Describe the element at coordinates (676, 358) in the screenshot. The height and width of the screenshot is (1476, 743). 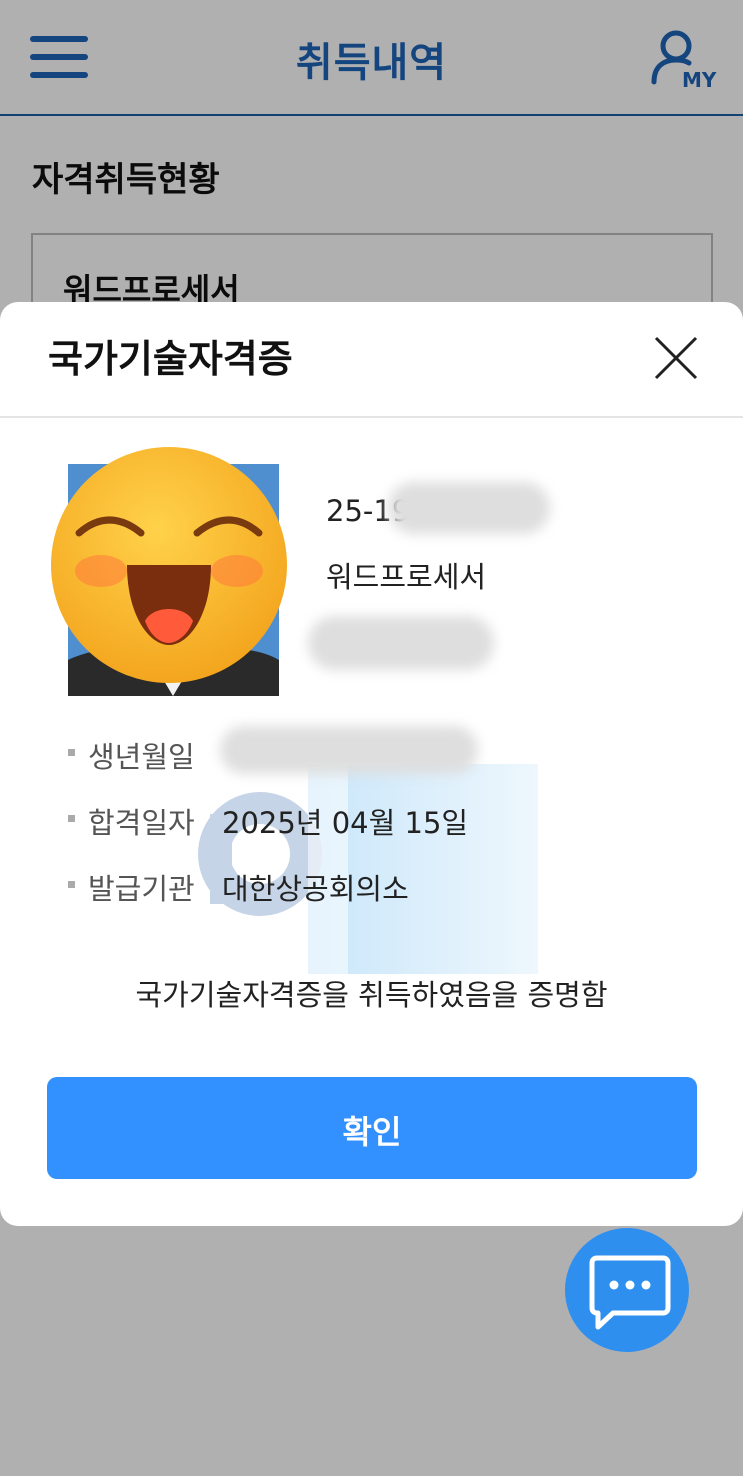
I see `close-icon` at that location.